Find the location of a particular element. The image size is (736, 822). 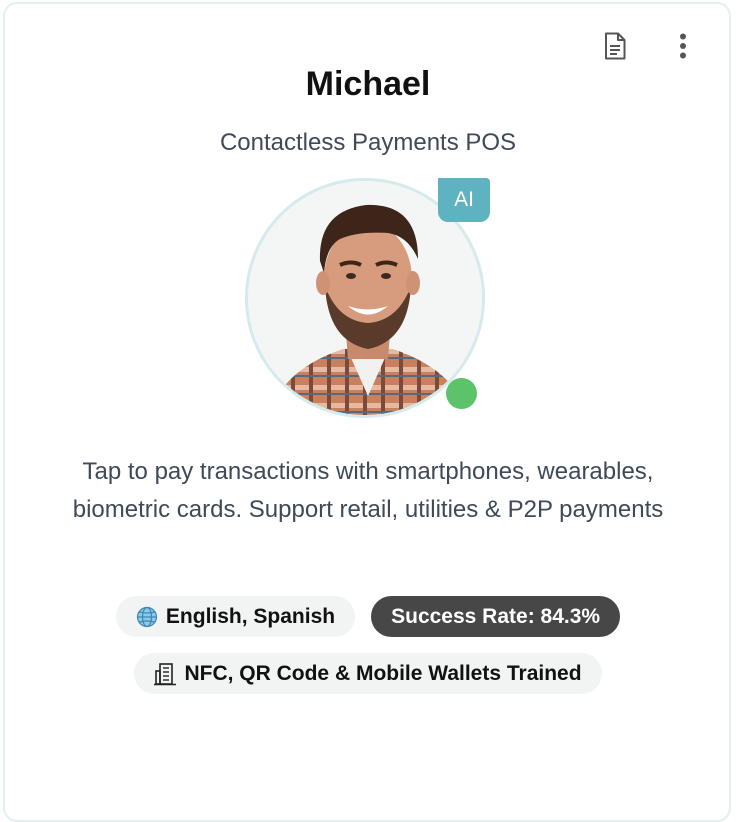

online-status-indicator is located at coordinates (461, 393).